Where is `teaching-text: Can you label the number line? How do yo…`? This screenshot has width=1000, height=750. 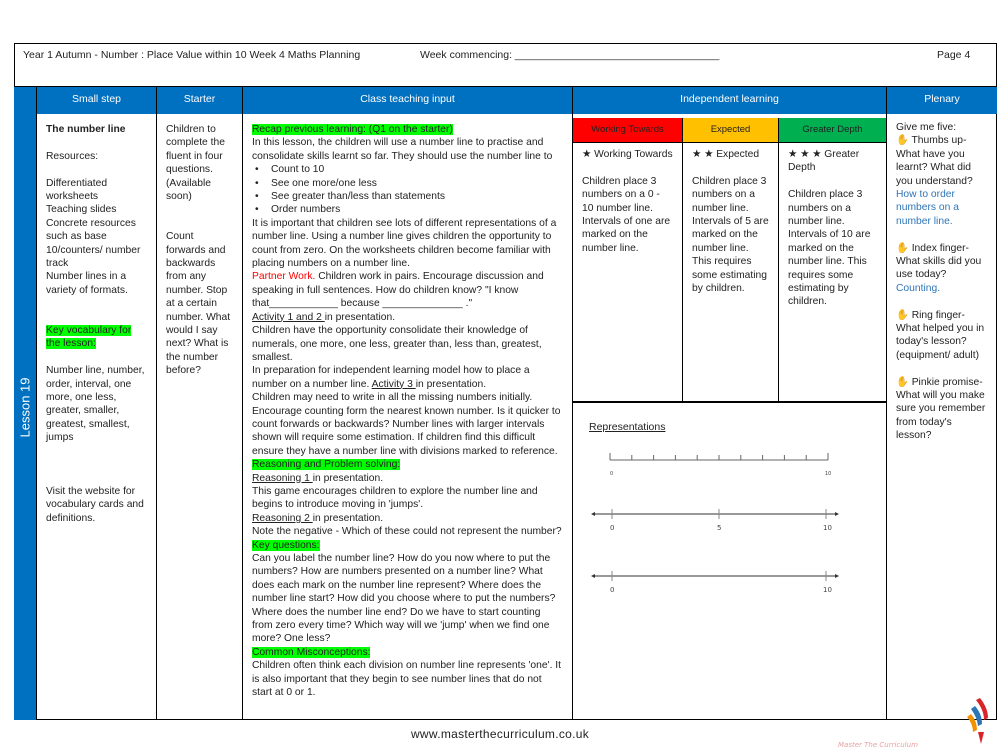
teaching-text: Can you label the number line? How do yo… is located at coordinates (404, 599).